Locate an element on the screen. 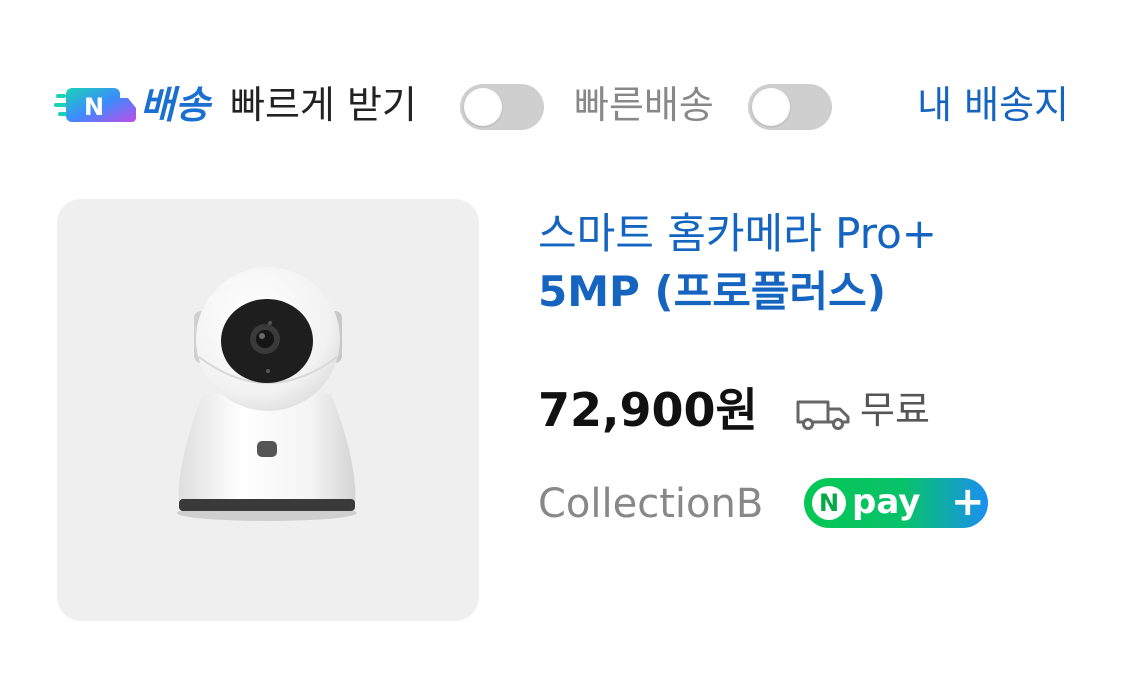  my-address-link: 내 배송지 is located at coordinates (993, 105).